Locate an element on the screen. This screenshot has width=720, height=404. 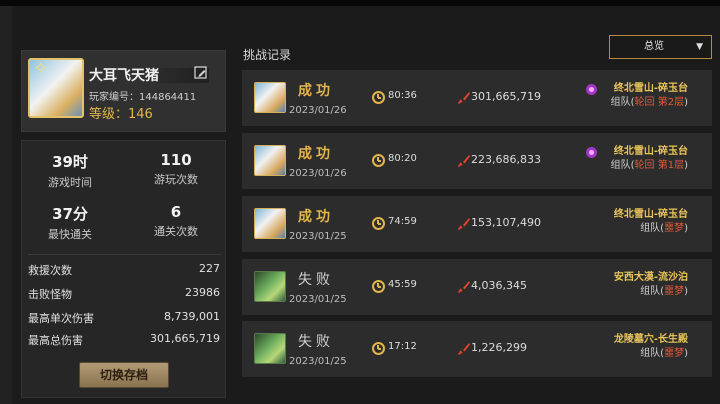
stat-label: 通关次数 is located at coordinates (176, 231).